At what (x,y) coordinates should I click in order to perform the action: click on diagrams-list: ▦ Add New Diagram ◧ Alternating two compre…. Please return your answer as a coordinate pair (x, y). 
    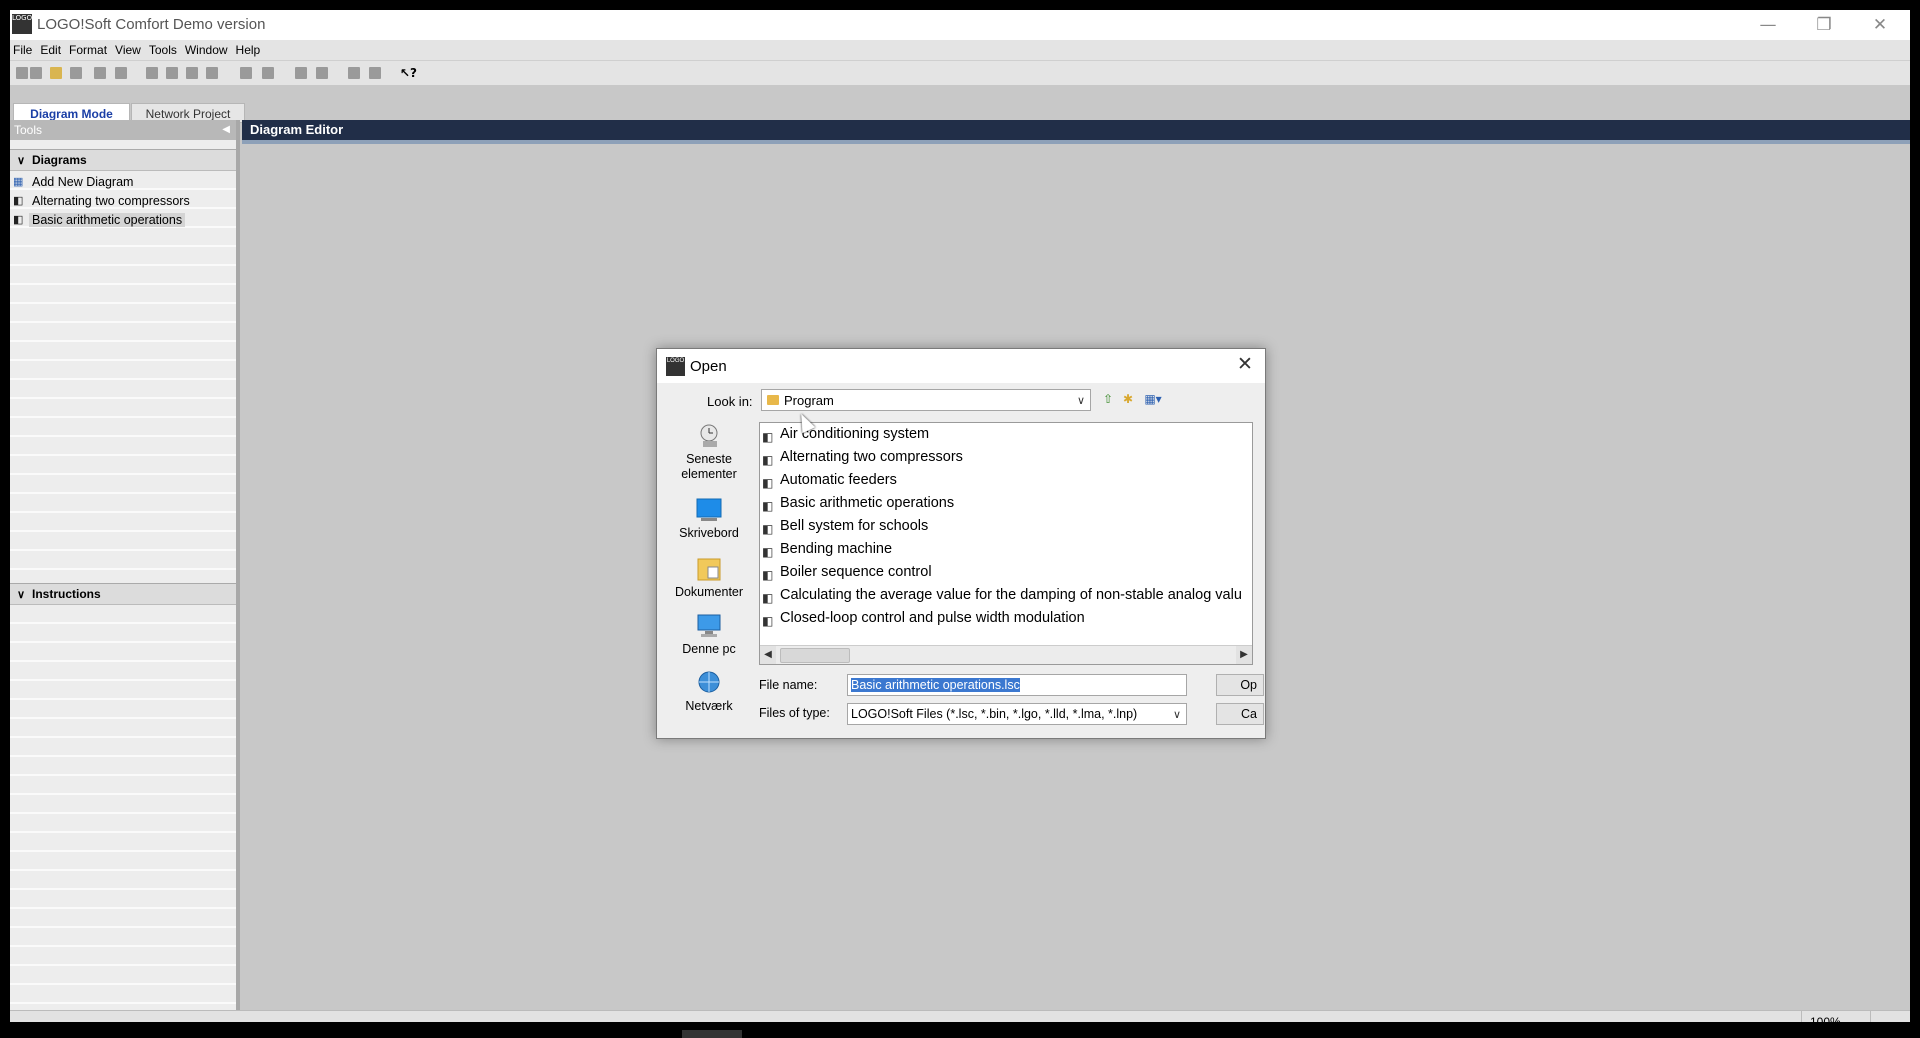
    Looking at the image, I should click on (123, 374).